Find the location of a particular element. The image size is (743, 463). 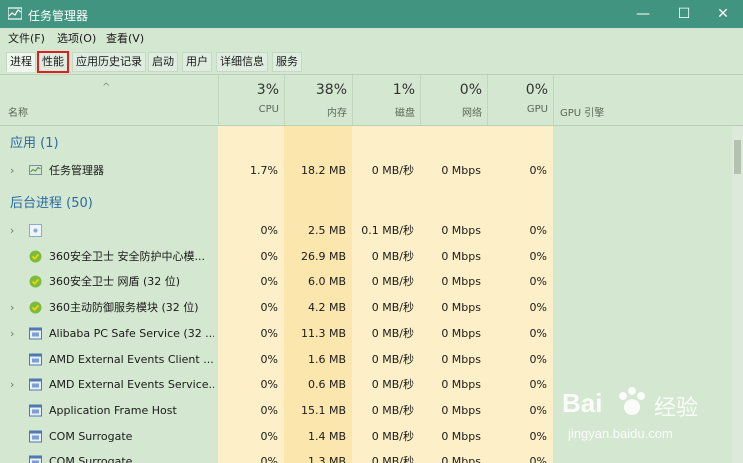

header-cpu-label: CPU is located at coordinates (268, 109).